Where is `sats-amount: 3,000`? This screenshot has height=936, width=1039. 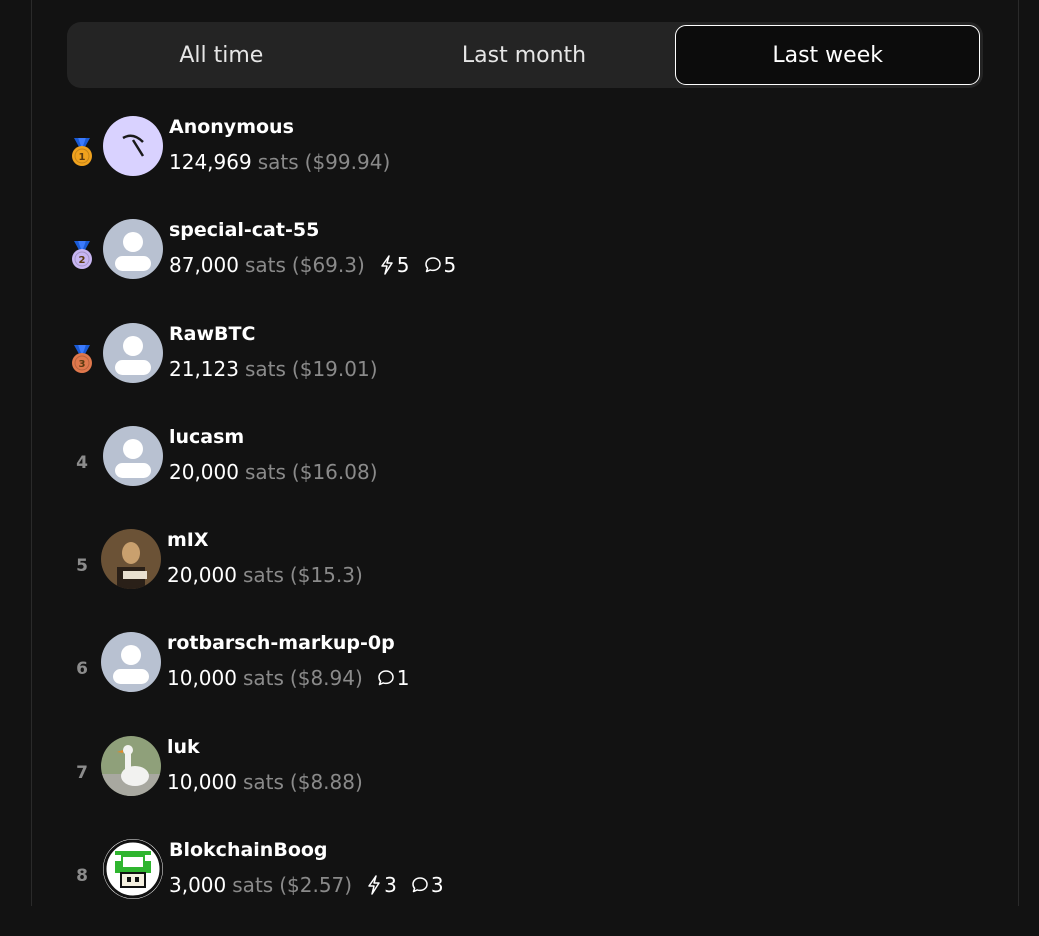 sats-amount: 3,000 is located at coordinates (198, 885).